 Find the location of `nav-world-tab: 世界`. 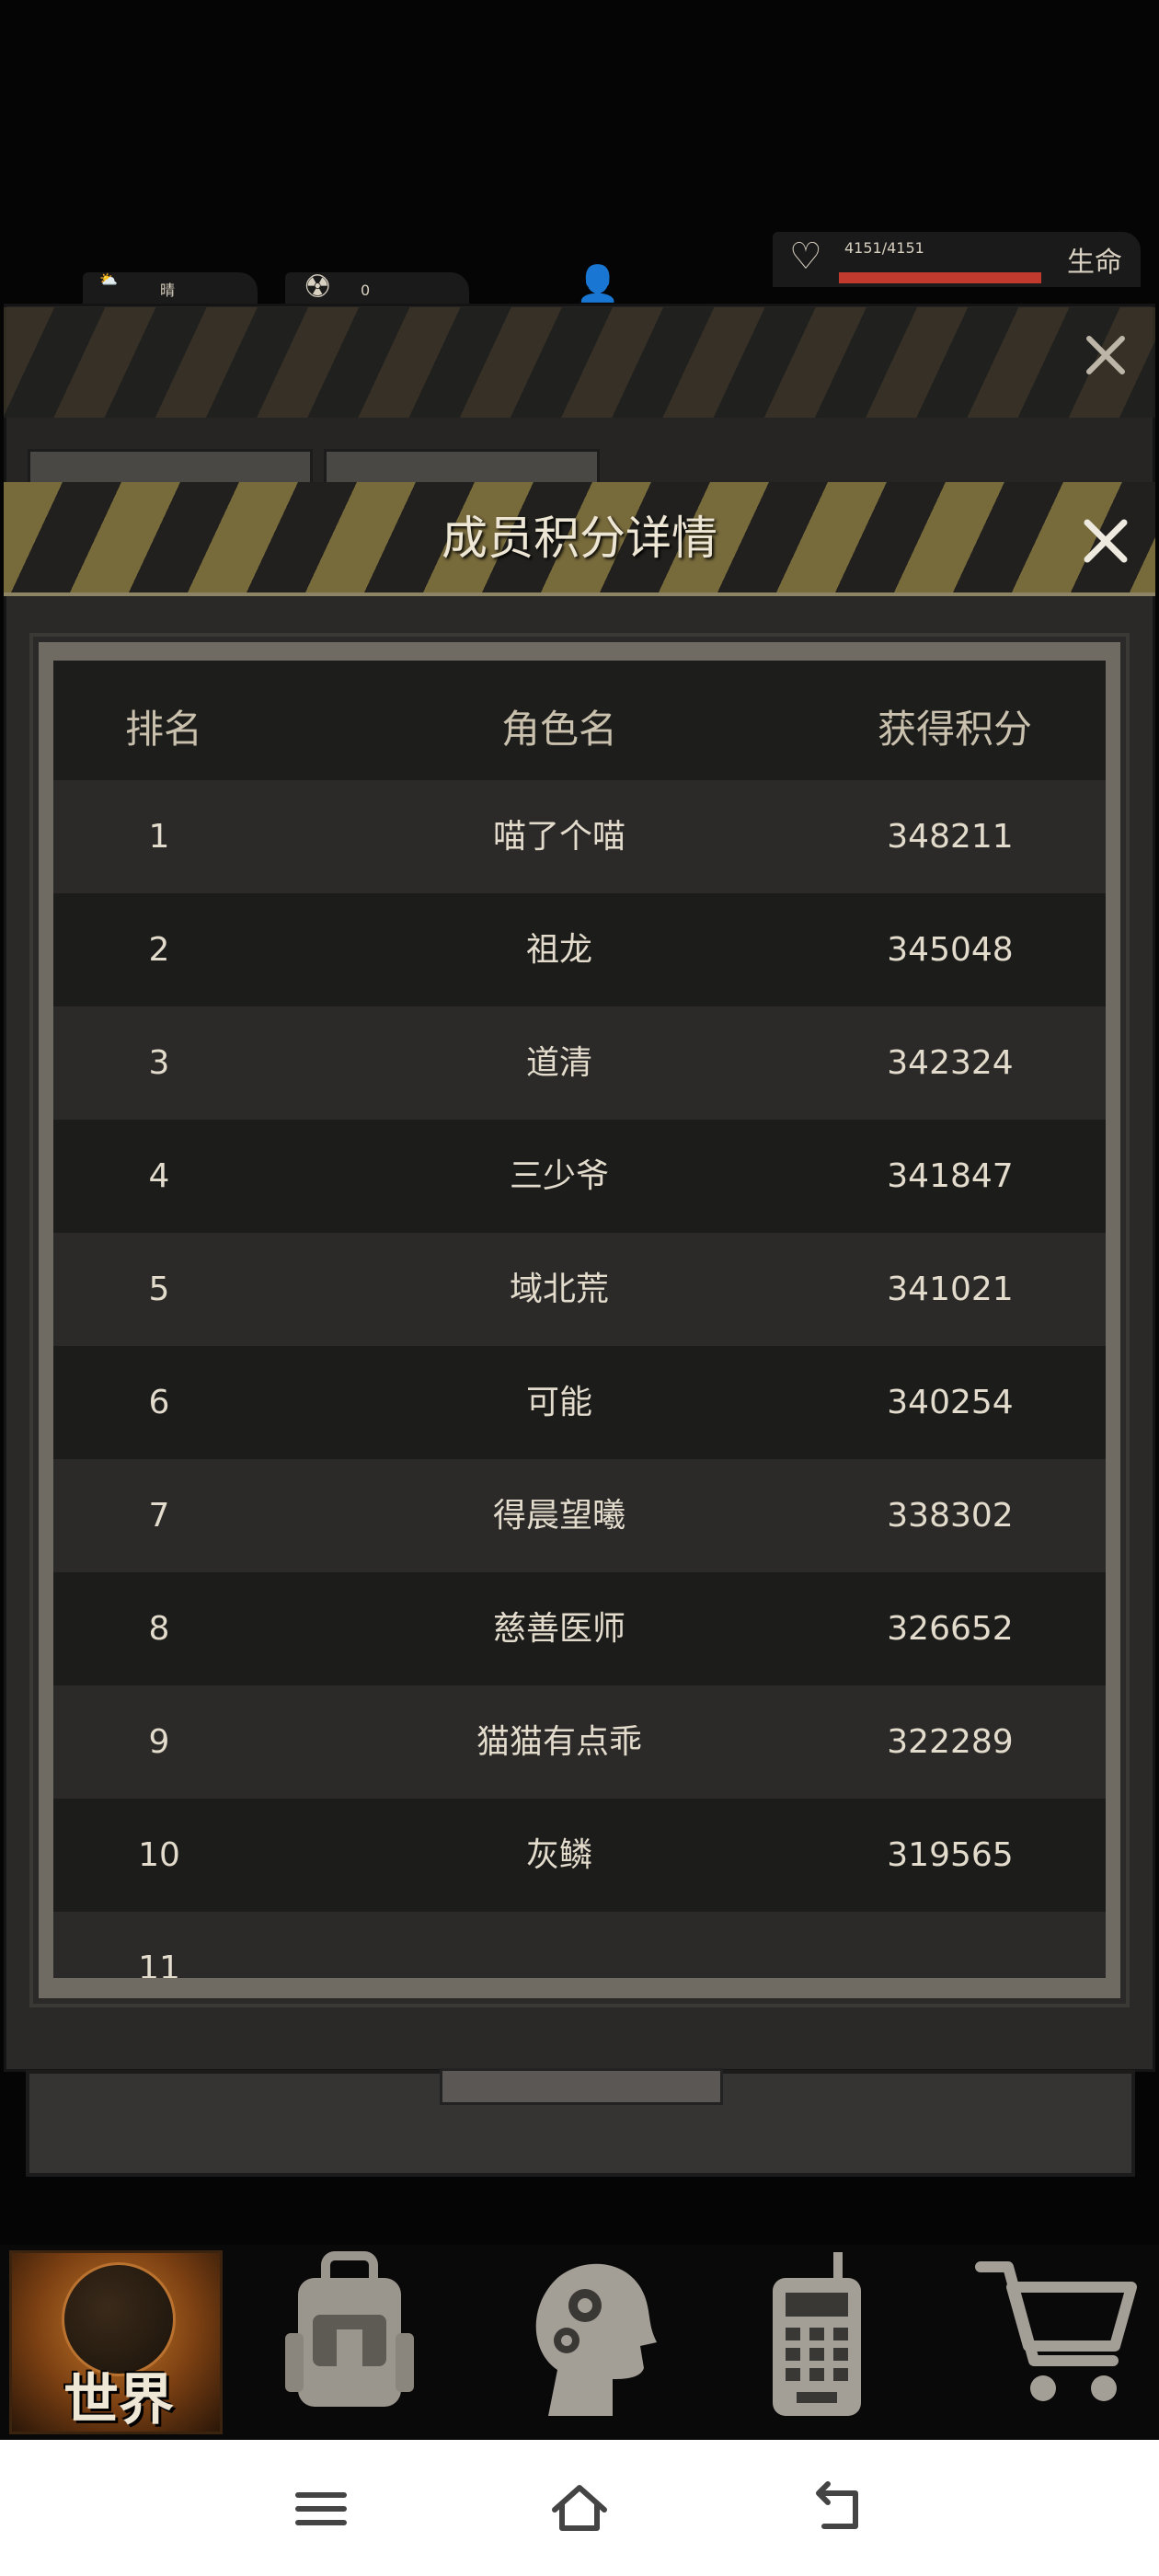

nav-world-tab: 世界 is located at coordinates (116, 2342).